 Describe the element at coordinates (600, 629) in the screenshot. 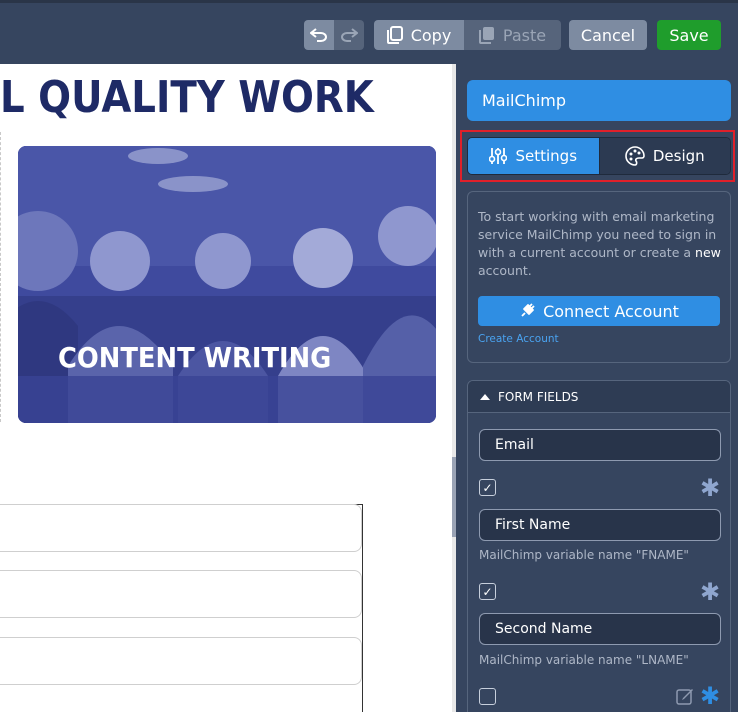

I see `field-second-name: Second Name` at that location.